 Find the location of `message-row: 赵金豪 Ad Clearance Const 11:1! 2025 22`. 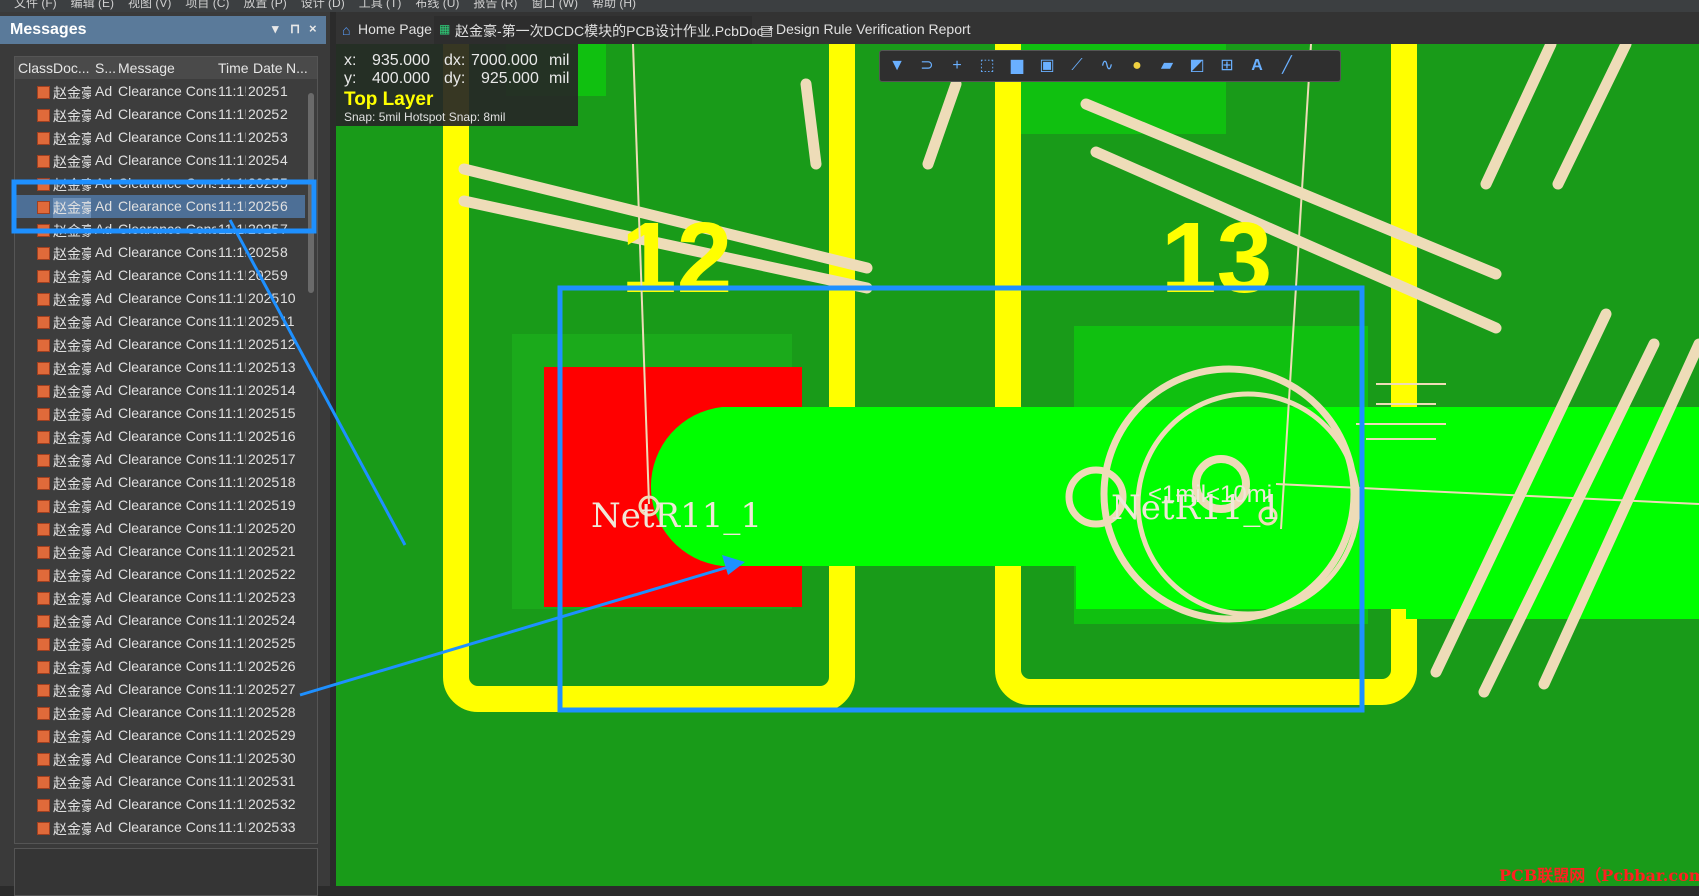

message-row: 赵金豪 Ad Clearance Const 11:1! 2025 22 is located at coordinates (160, 574).